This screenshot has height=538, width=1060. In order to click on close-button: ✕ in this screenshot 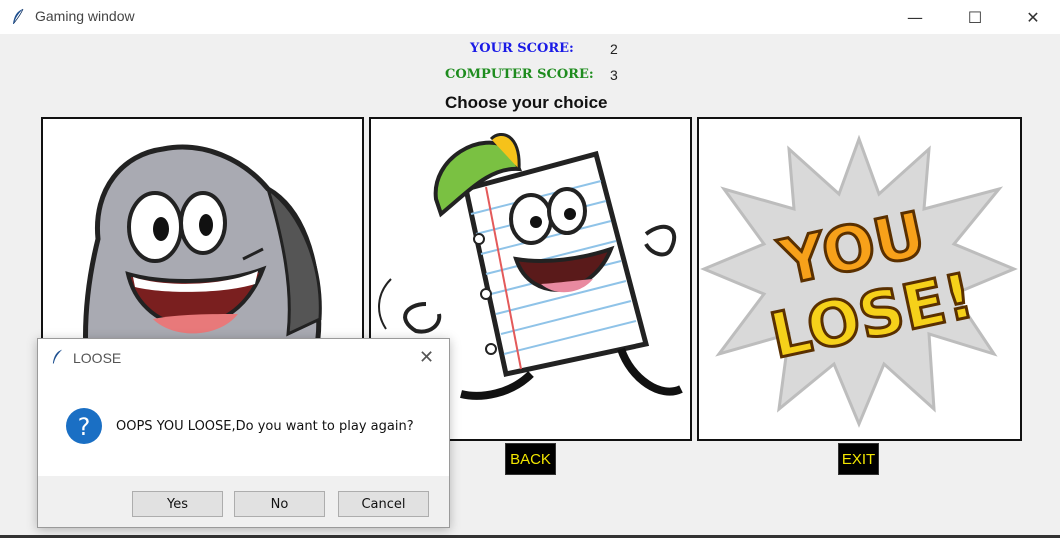, I will do `click(1033, 17)`.